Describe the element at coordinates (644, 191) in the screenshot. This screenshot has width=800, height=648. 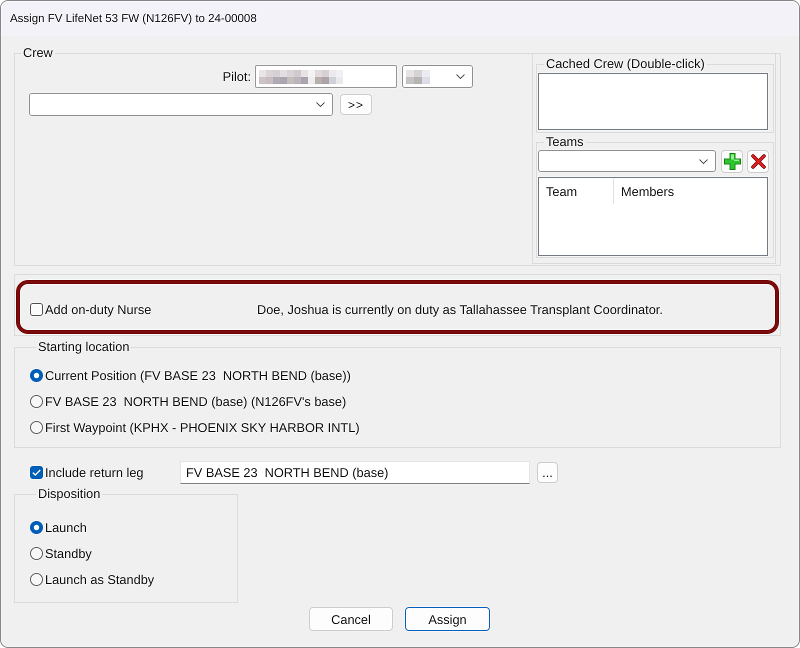
I see `column-header: Members` at that location.